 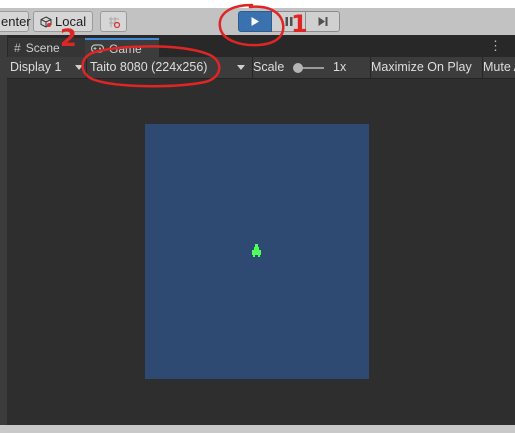 I want to click on scale-slider-handle, so click(x=298, y=68).